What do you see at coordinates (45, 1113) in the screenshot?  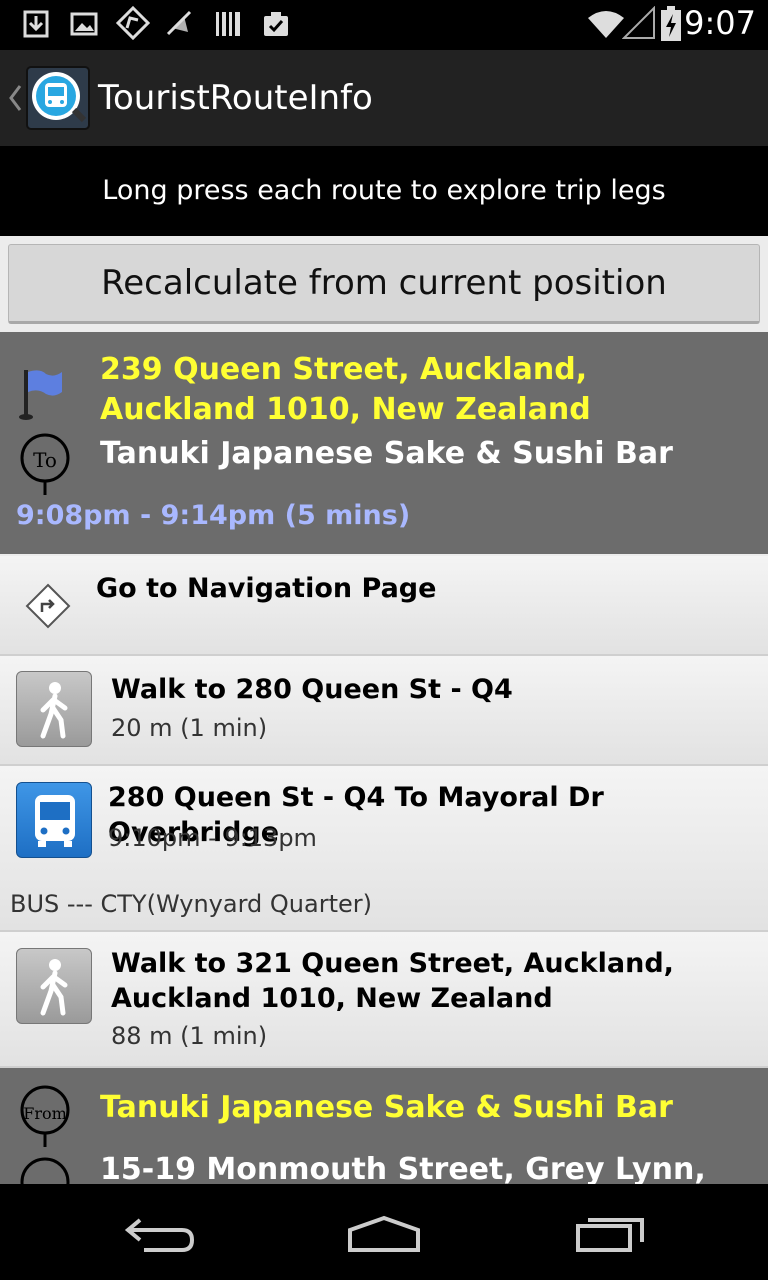 I see `from-badge: From` at bounding box center [45, 1113].